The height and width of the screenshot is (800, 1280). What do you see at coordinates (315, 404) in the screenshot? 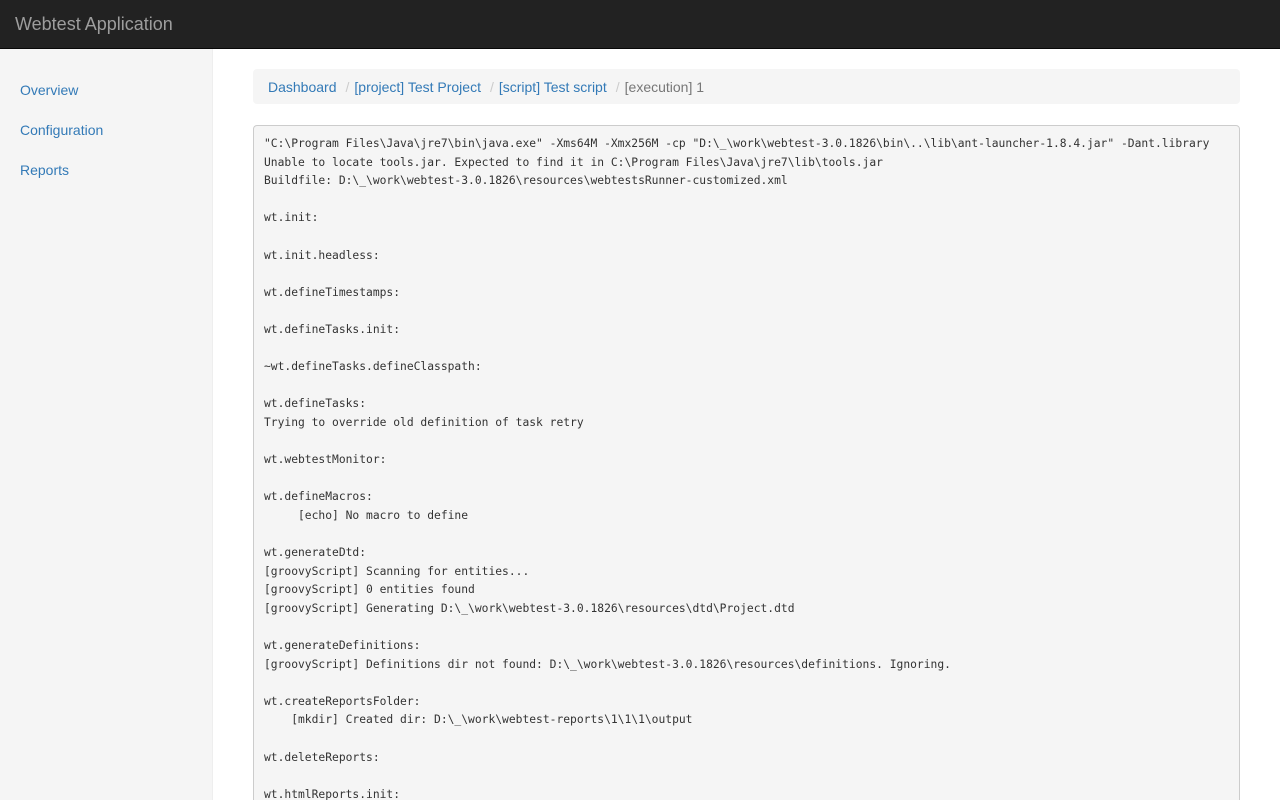
I see `console-line: wt.defineTasks:` at bounding box center [315, 404].